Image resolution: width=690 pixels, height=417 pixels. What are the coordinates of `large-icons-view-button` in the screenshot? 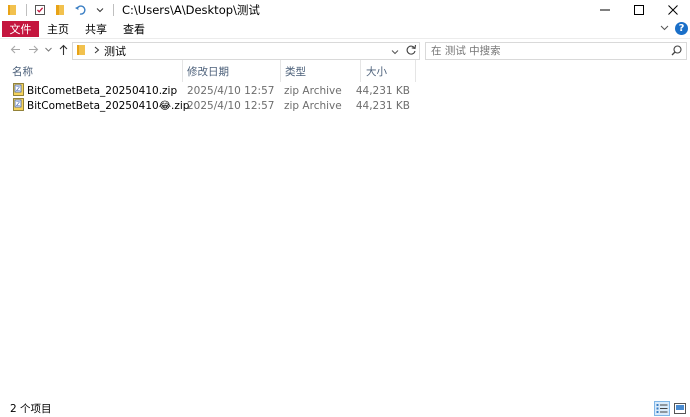 It's located at (680, 408).